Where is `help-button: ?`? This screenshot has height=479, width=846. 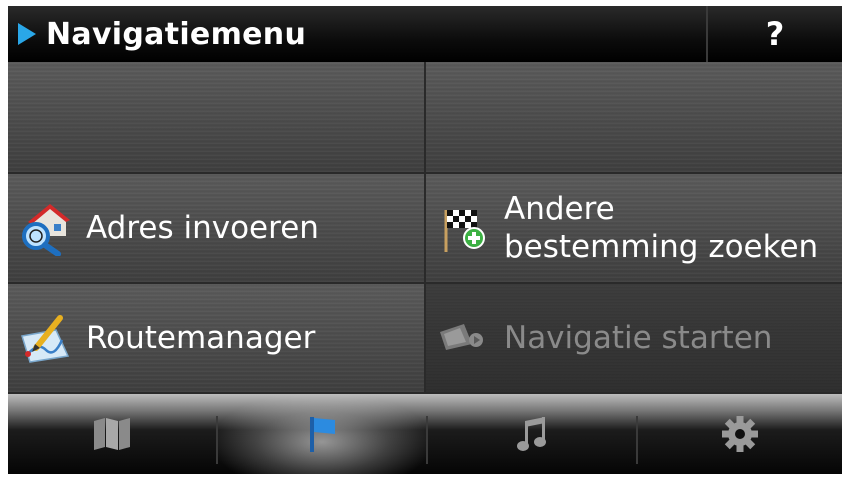
help-button: ? is located at coordinates (774, 34).